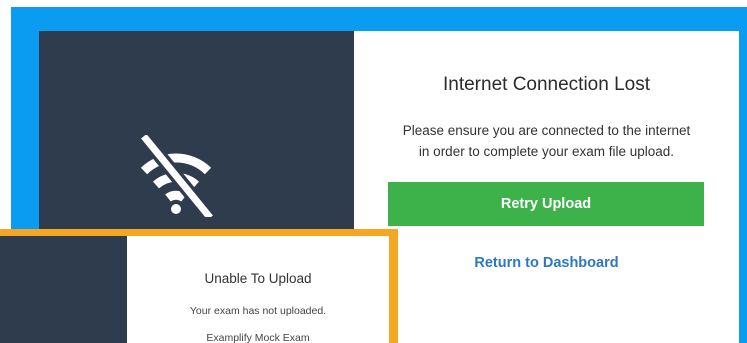  I want to click on exam-name: Examplify Mock Exam, so click(258, 337).